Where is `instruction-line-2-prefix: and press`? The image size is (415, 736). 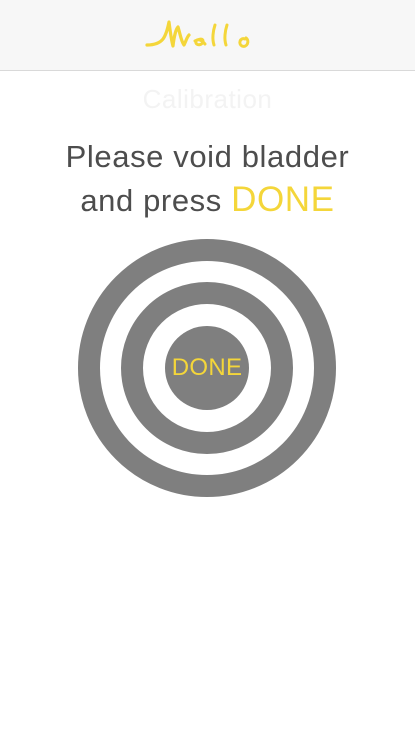 instruction-line-2-prefix: and press is located at coordinates (156, 200).